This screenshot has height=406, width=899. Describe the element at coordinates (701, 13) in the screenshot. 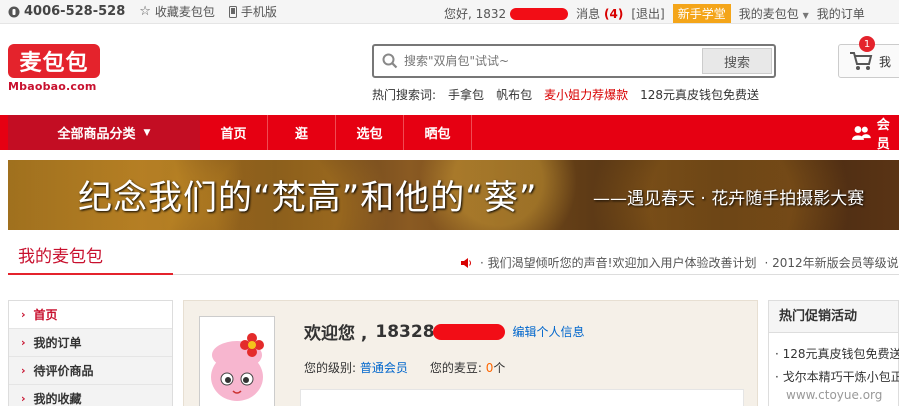

I see `newbie-link: 新手学堂` at that location.